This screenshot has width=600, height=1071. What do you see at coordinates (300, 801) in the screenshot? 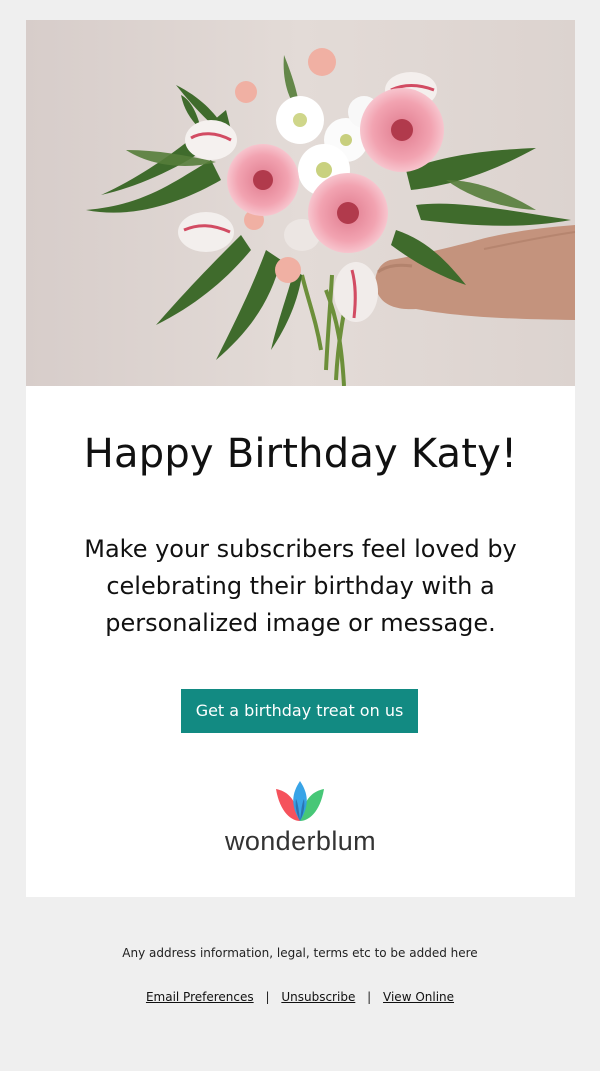
I see `wonderblum-logo-icon` at bounding box center [300, 801].